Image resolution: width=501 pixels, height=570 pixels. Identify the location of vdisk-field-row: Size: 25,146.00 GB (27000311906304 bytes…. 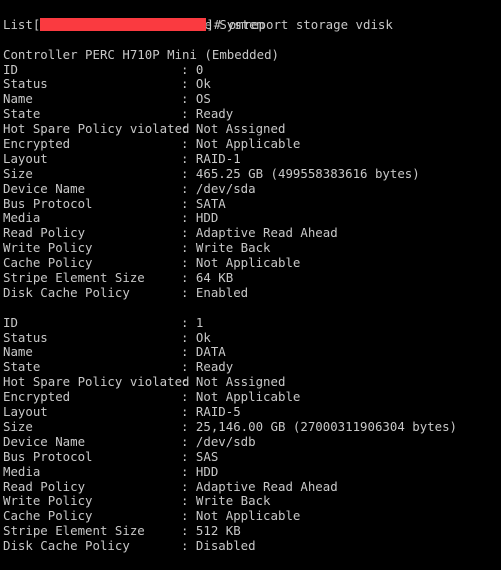
(252, 426).